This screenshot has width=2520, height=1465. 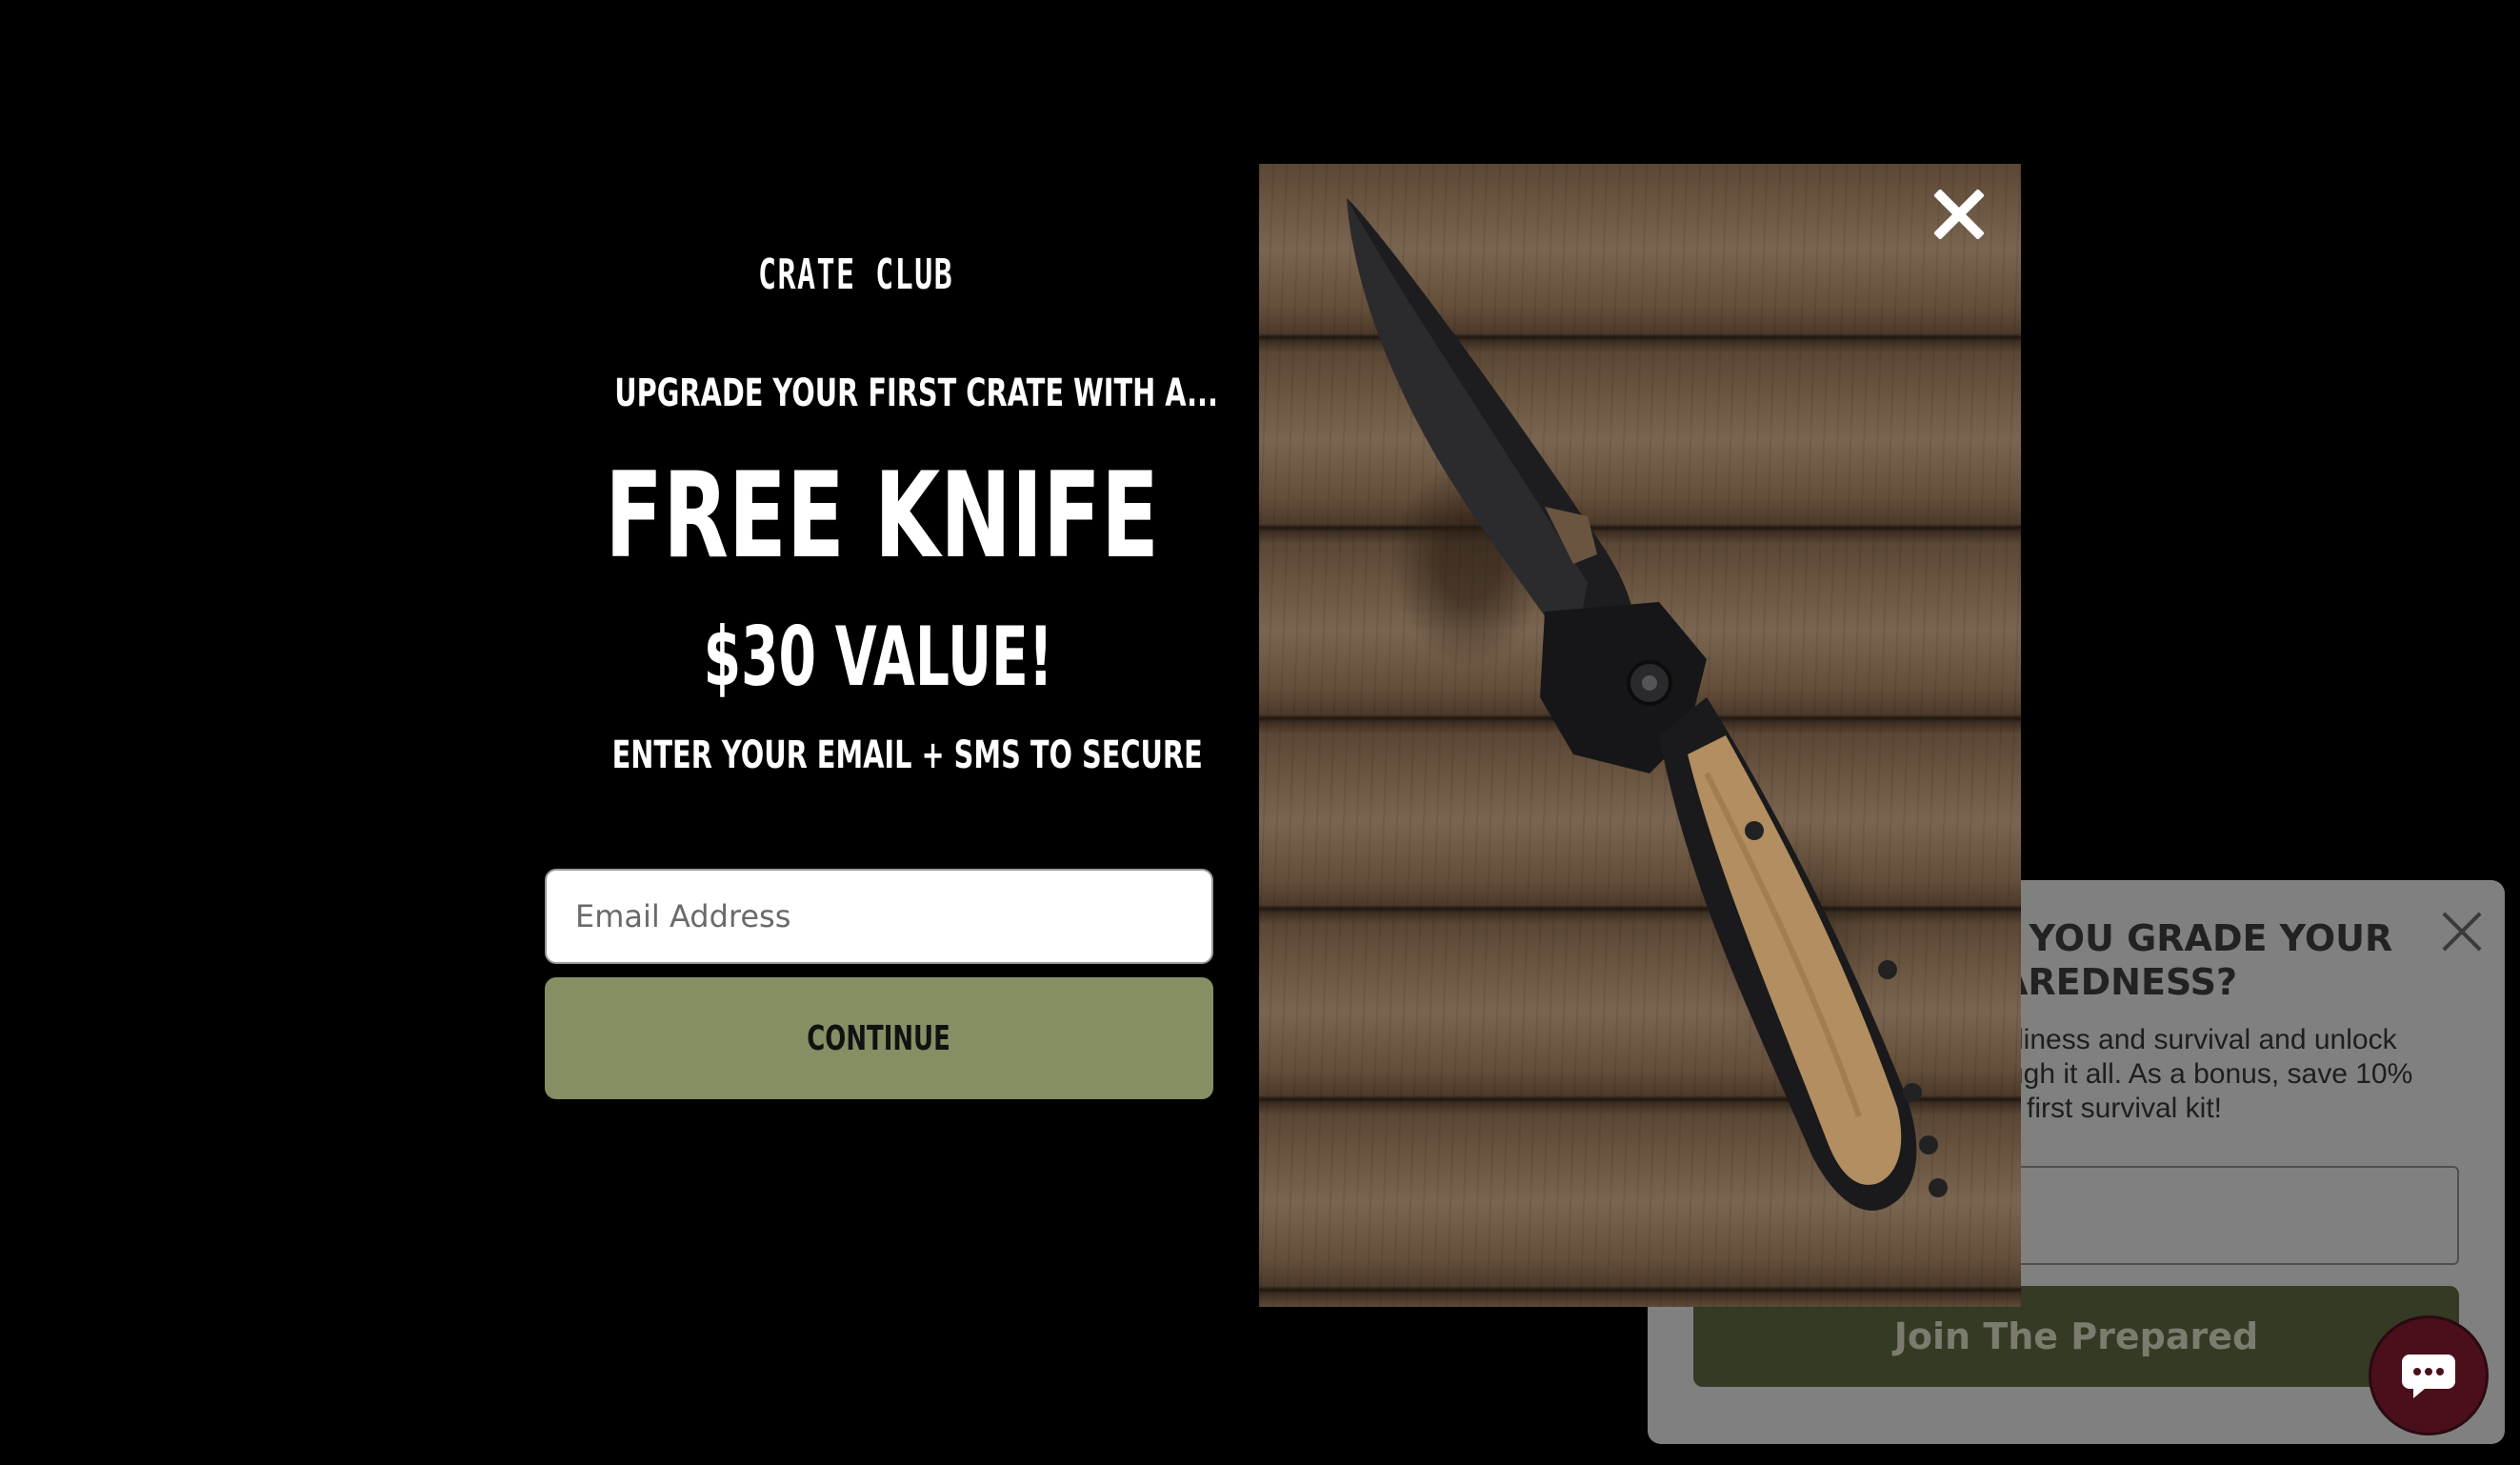 I want to click on survey-title-line-2: AREDNESS?, so click(x=2119, y=982).